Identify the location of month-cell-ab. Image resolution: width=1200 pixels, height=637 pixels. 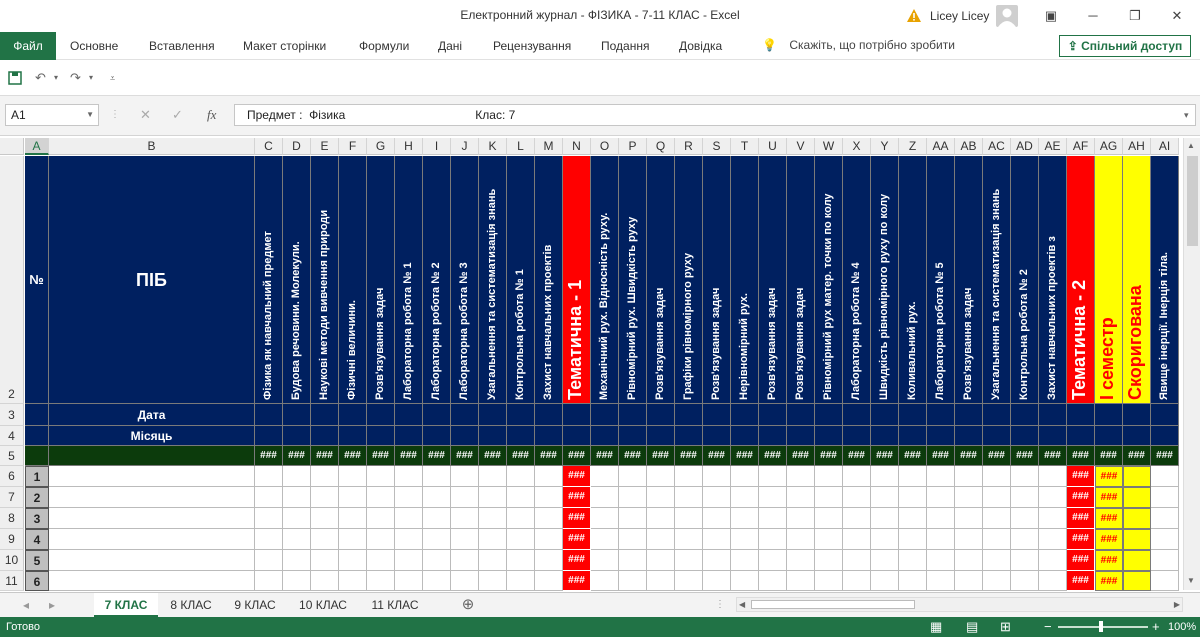
(969, 436).